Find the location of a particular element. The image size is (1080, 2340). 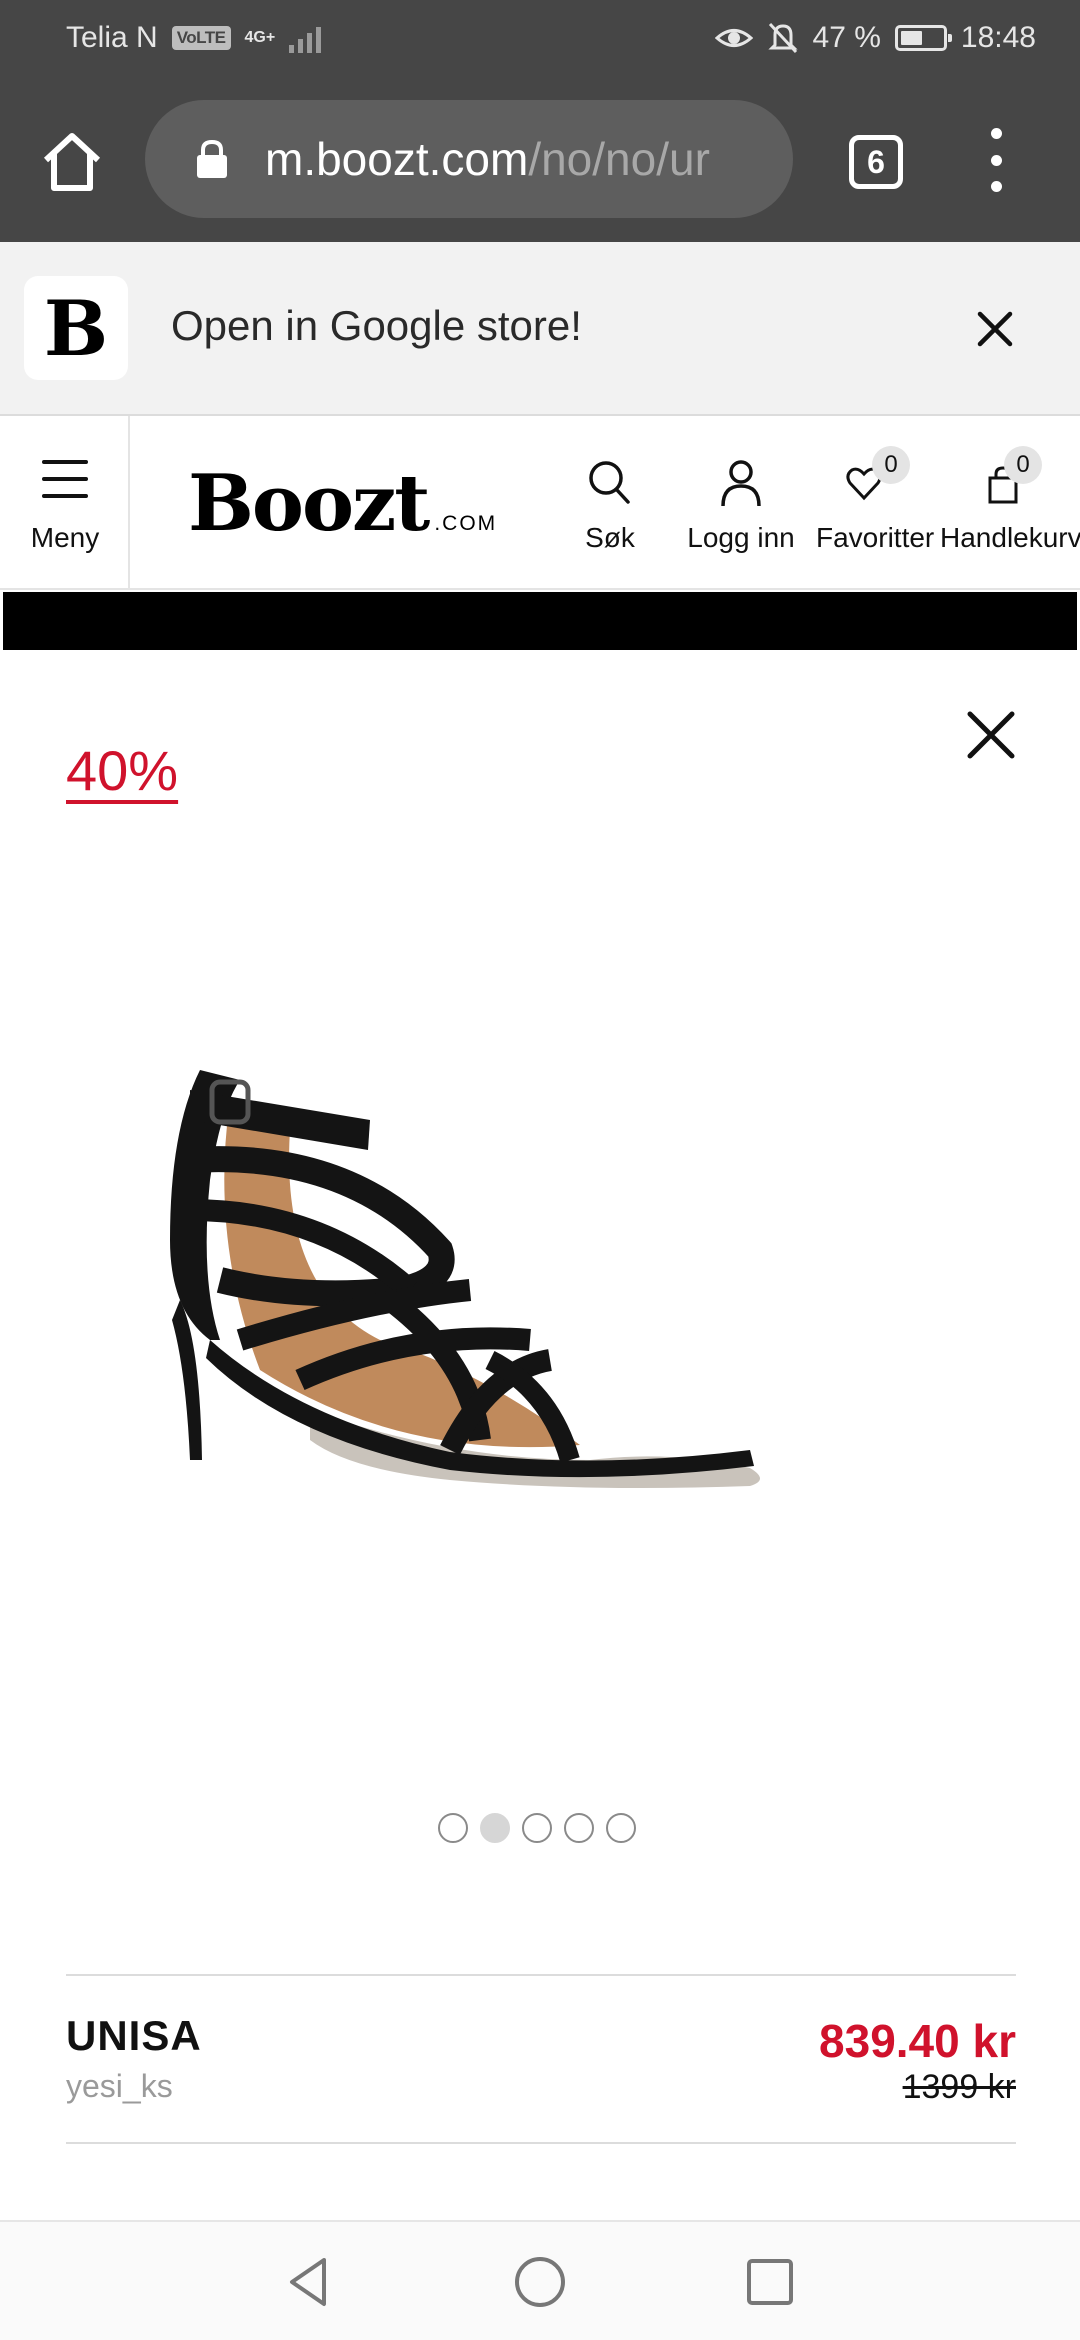

favorites-count-badge: 0 is located at coordinates (891, 465).